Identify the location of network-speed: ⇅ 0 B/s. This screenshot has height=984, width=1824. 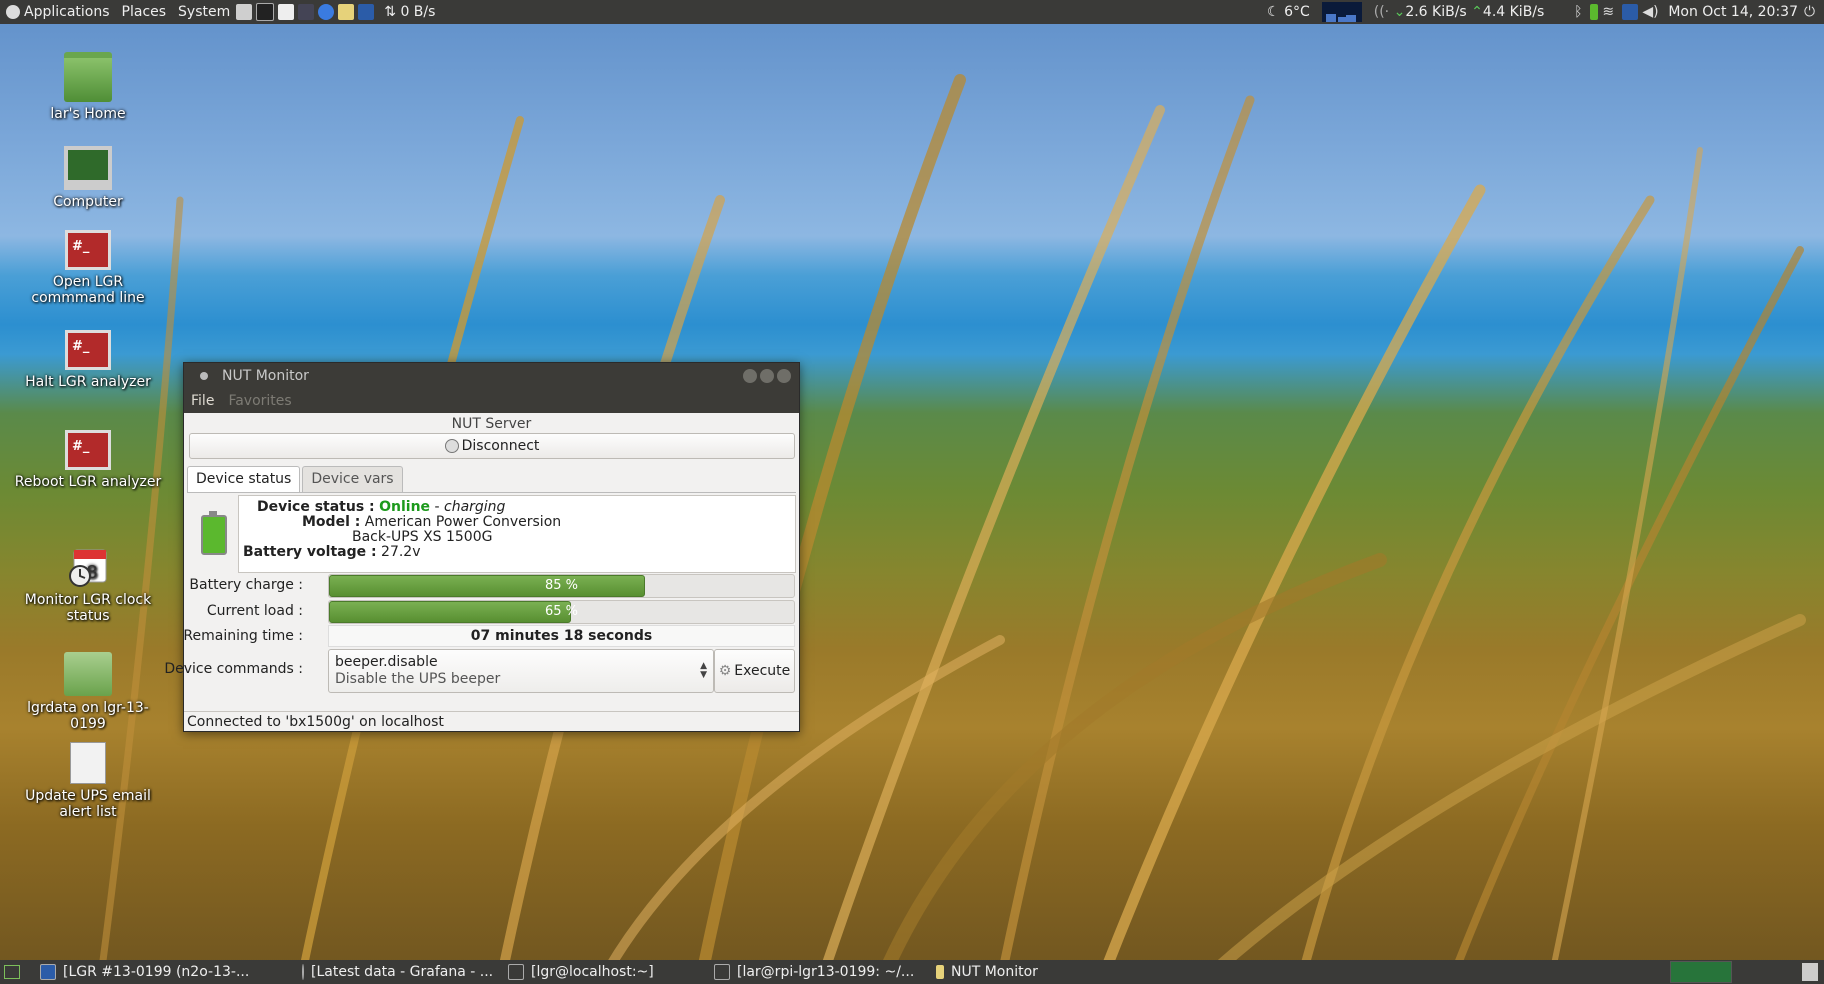
(410, 12).